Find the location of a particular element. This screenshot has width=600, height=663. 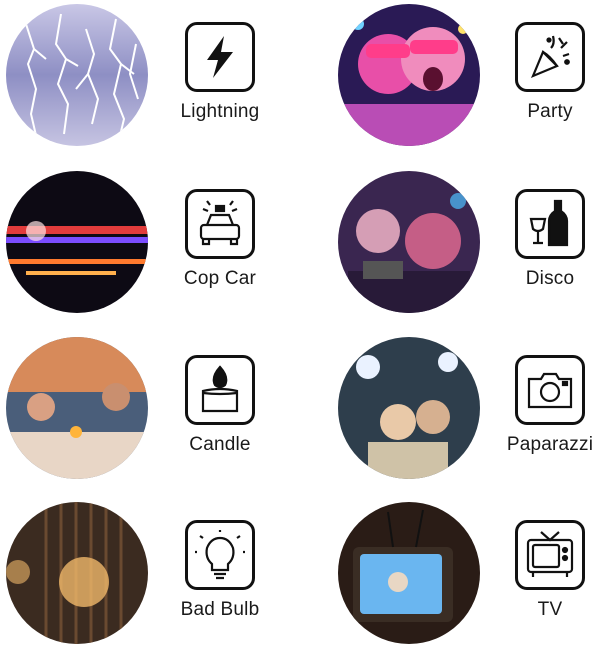

mode-label-tv: TV is located at coordinates (550, 609).